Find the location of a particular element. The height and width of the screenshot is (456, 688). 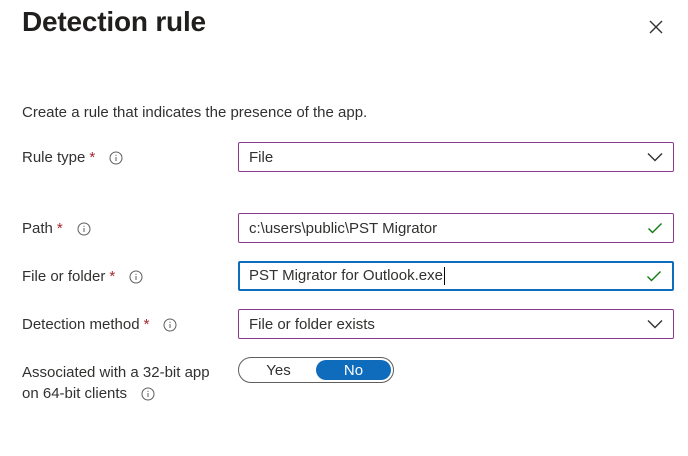

path-input: c:\users\public\PST Migrator is located at coordinates (456, 228).